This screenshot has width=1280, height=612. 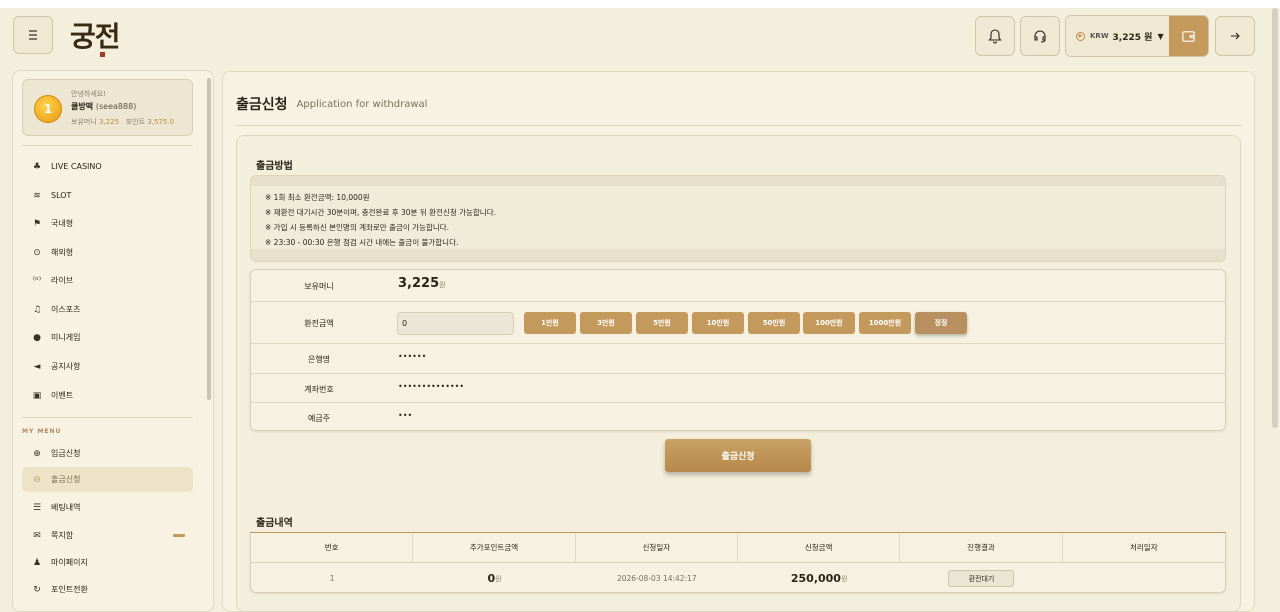 I want to click on support-button, so click(x=1040, y=36).